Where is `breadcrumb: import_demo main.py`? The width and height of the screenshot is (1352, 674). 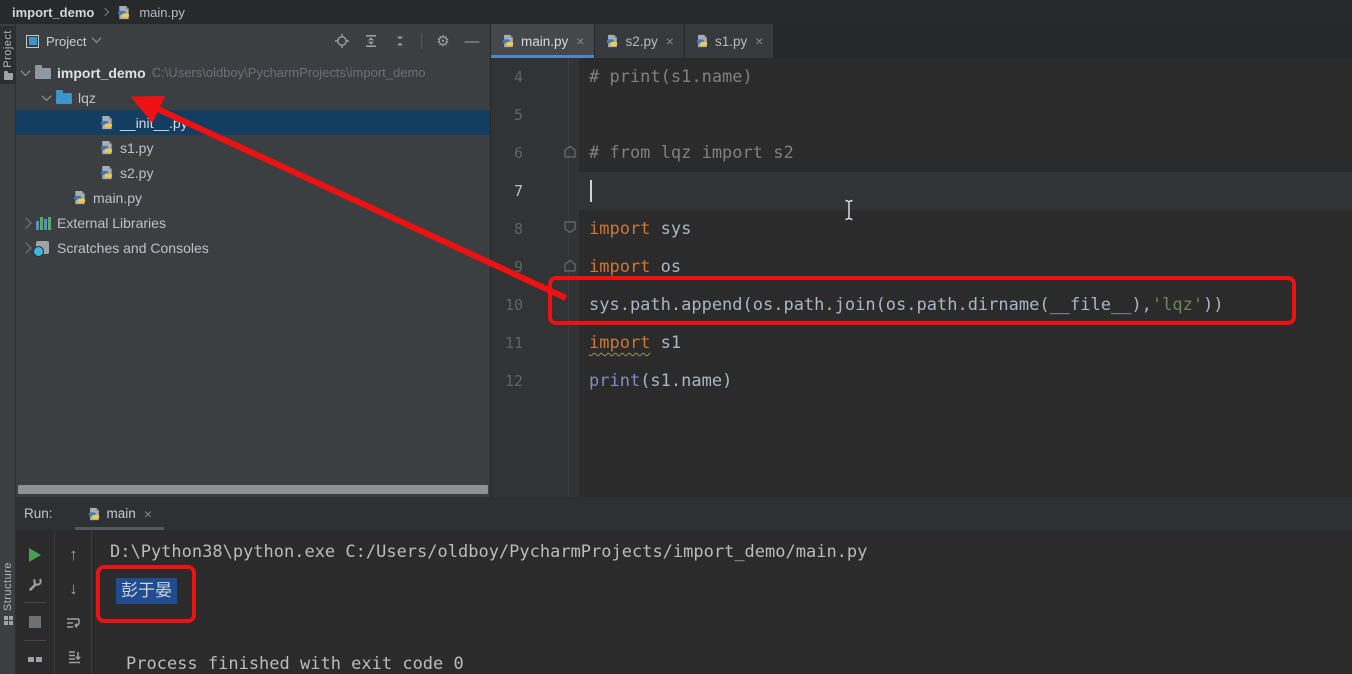 breadcrumb: import_demo main.py is located at coordinates (676, 12).